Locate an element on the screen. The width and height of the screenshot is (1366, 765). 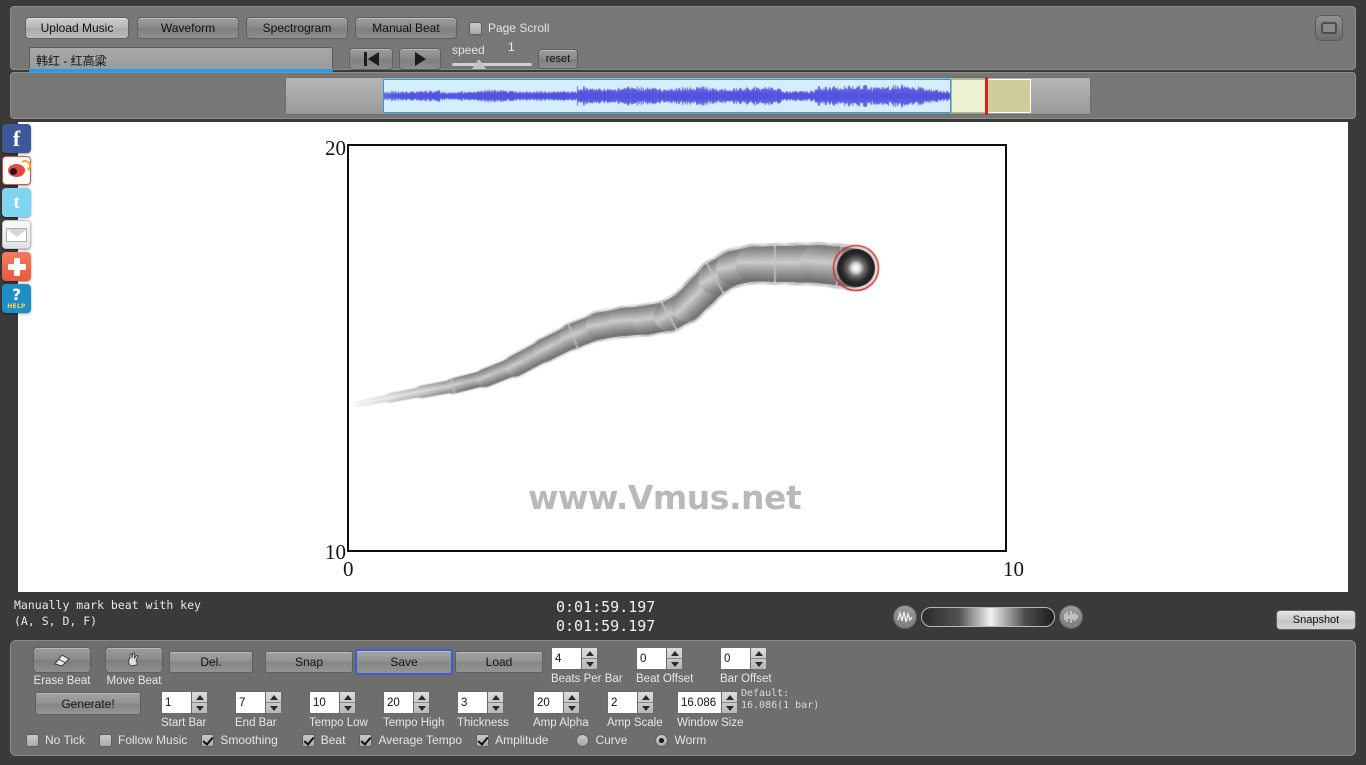
thickness-arrows is located at coordinates (495, 702).